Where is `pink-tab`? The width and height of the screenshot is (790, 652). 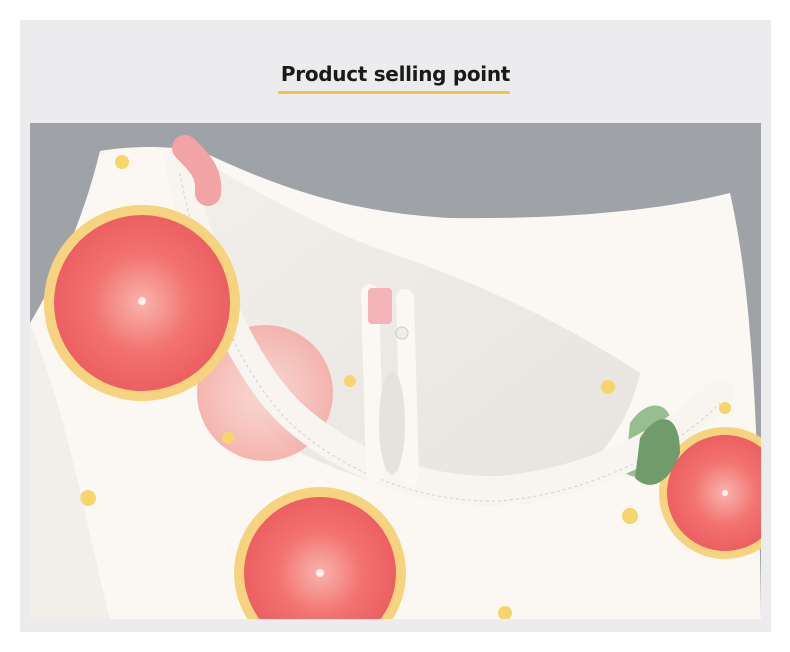
pink-tab is located at coordinates (380, 306).